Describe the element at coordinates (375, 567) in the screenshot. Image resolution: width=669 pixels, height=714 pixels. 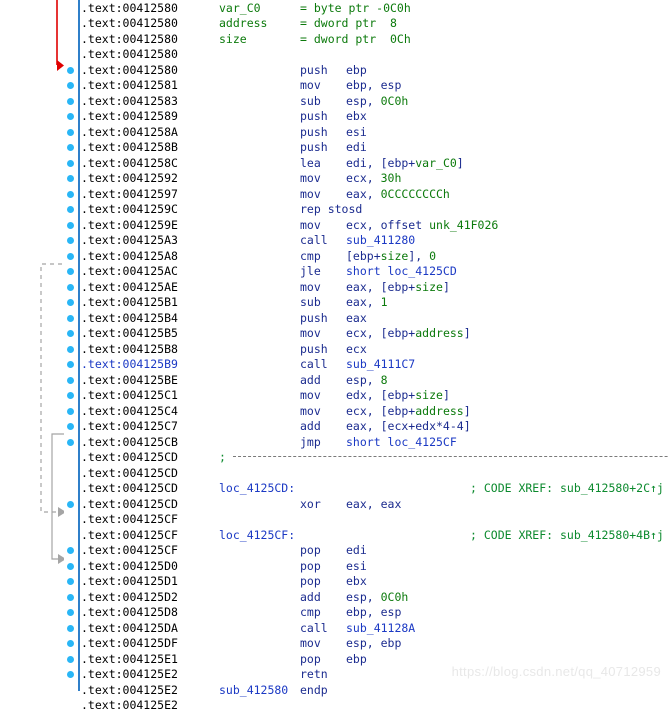
I see `disassembly-line: .text:004125D0 pop esi` at that location.